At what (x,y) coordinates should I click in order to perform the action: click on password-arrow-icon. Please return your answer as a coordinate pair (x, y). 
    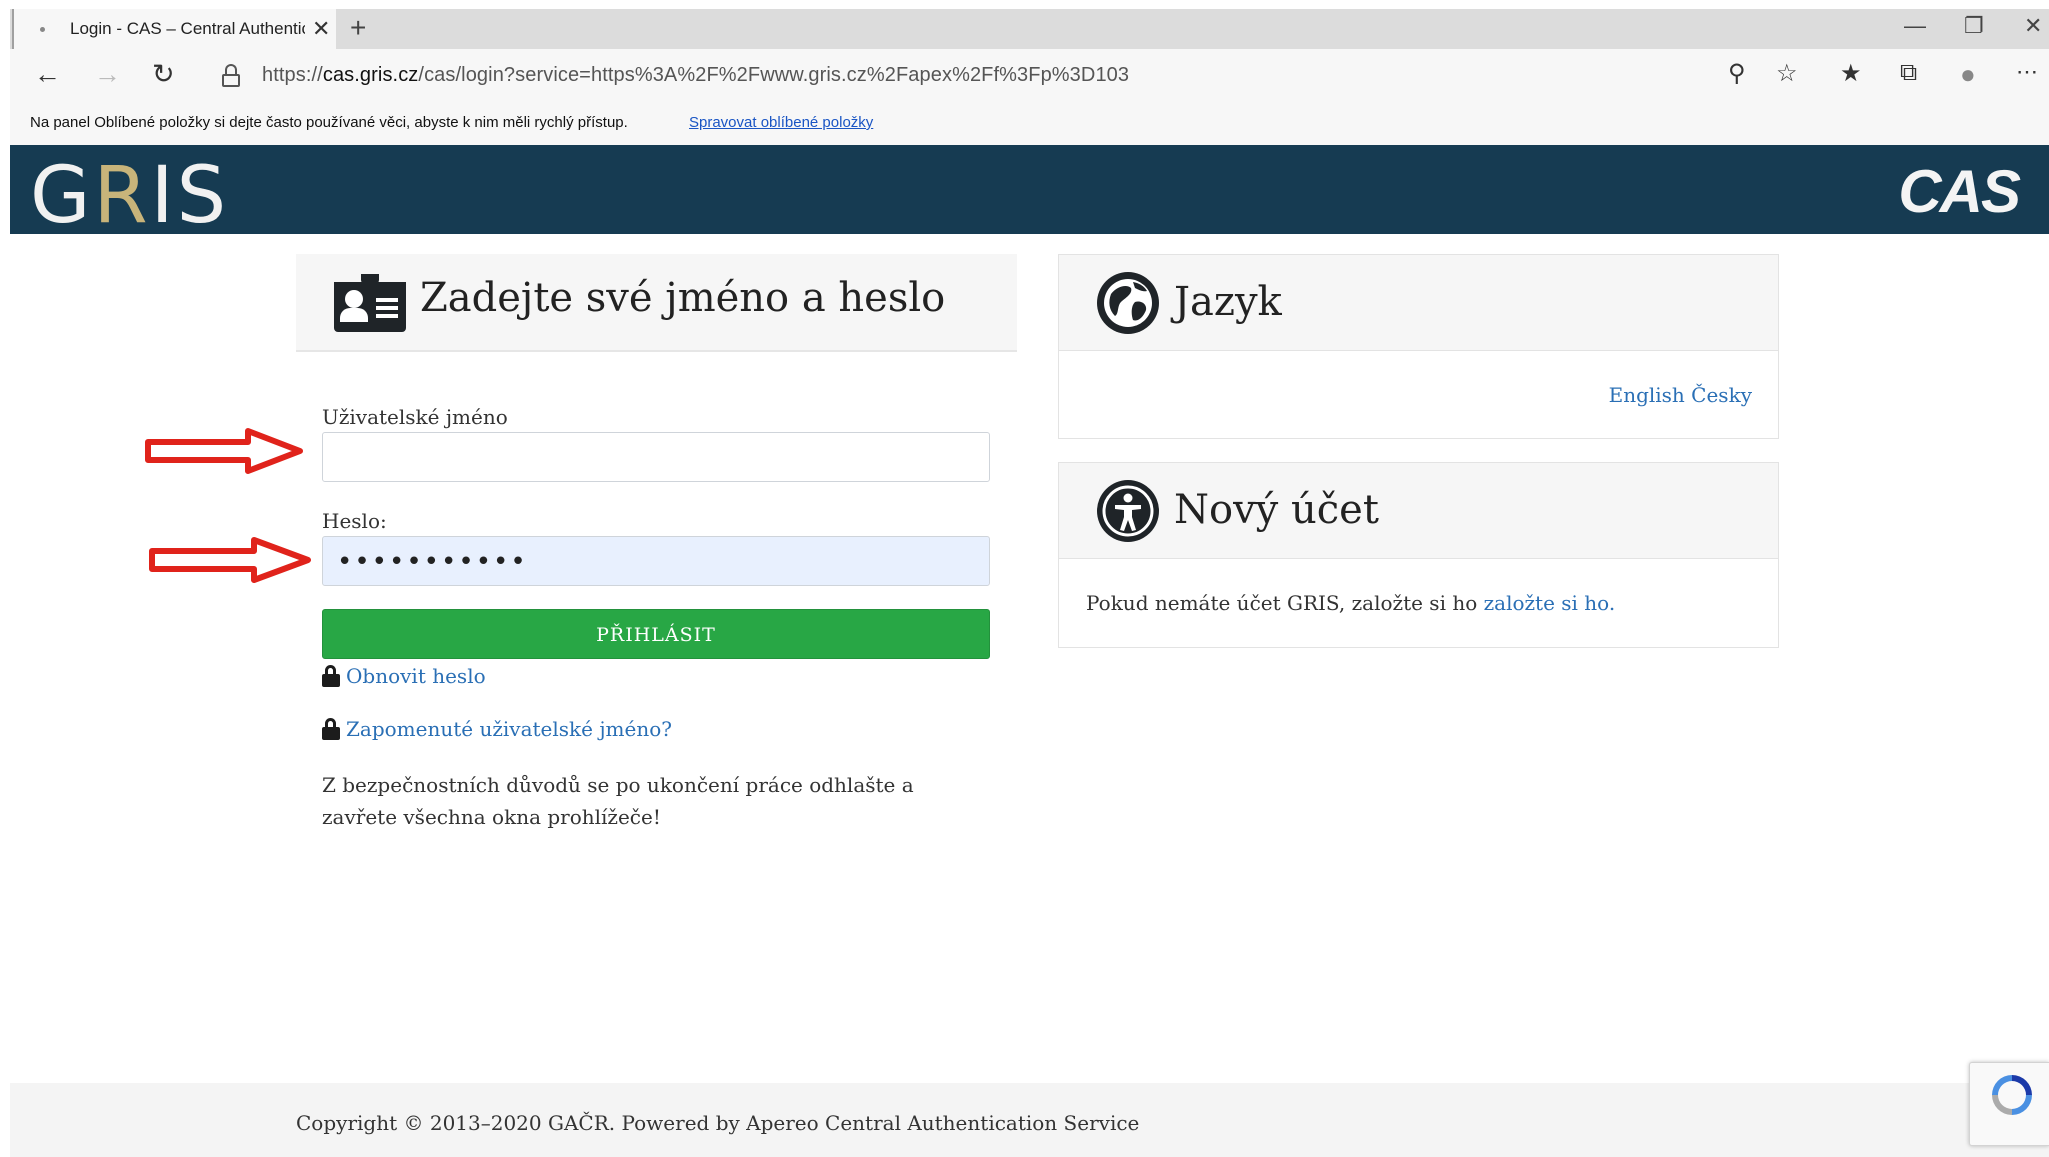
    Looking at the image, I should click on (230, 560).